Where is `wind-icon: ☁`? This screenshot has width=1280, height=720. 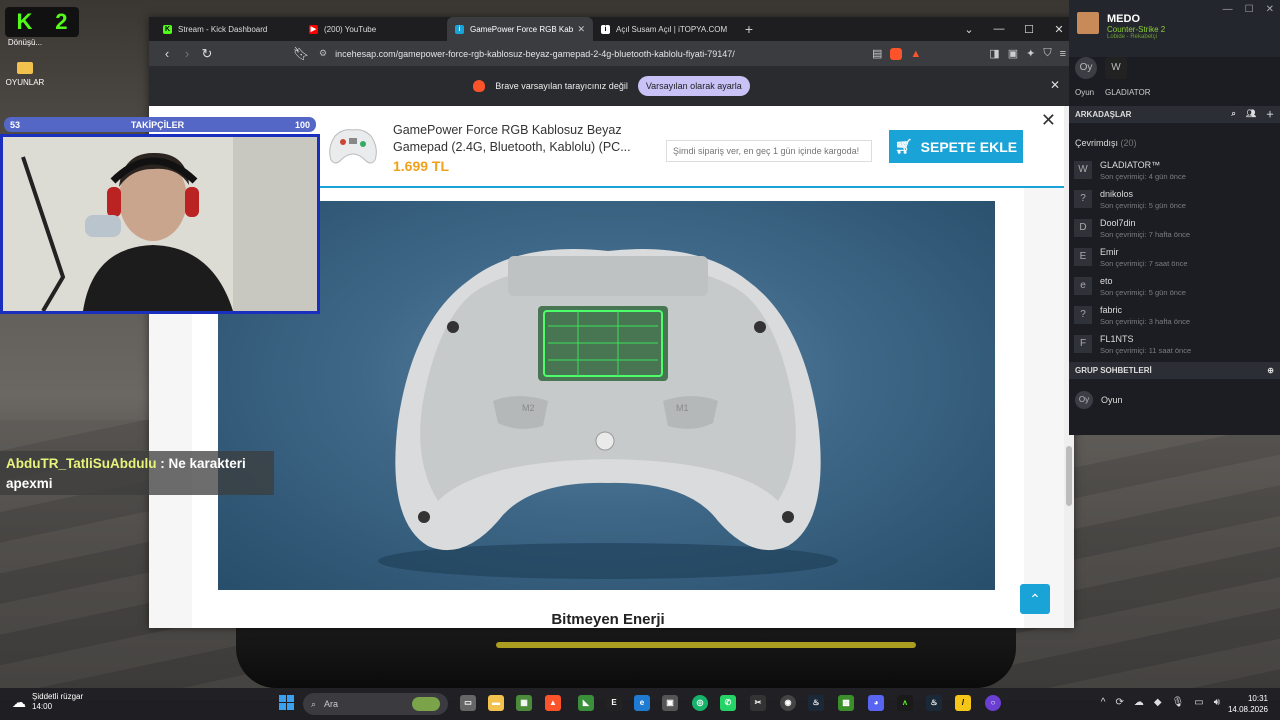 wind-icon: ☁ is located at coordinates (19, 701).